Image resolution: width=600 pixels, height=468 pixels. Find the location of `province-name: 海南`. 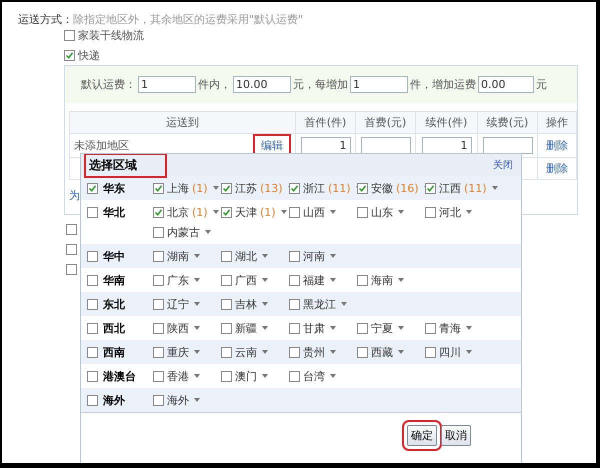

province-name: 海南 is located at coordinates (382, 280).